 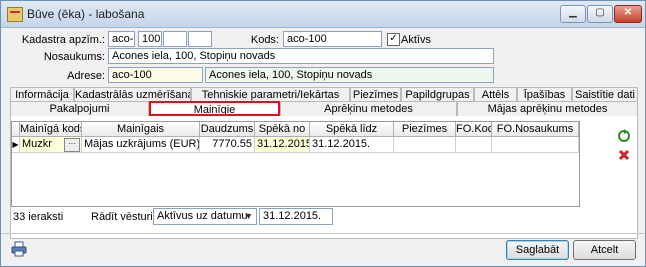 What do you see at coordinates (19, 249) in the screenshot?
I see `printer-icon` at bounding box center [19, 249].